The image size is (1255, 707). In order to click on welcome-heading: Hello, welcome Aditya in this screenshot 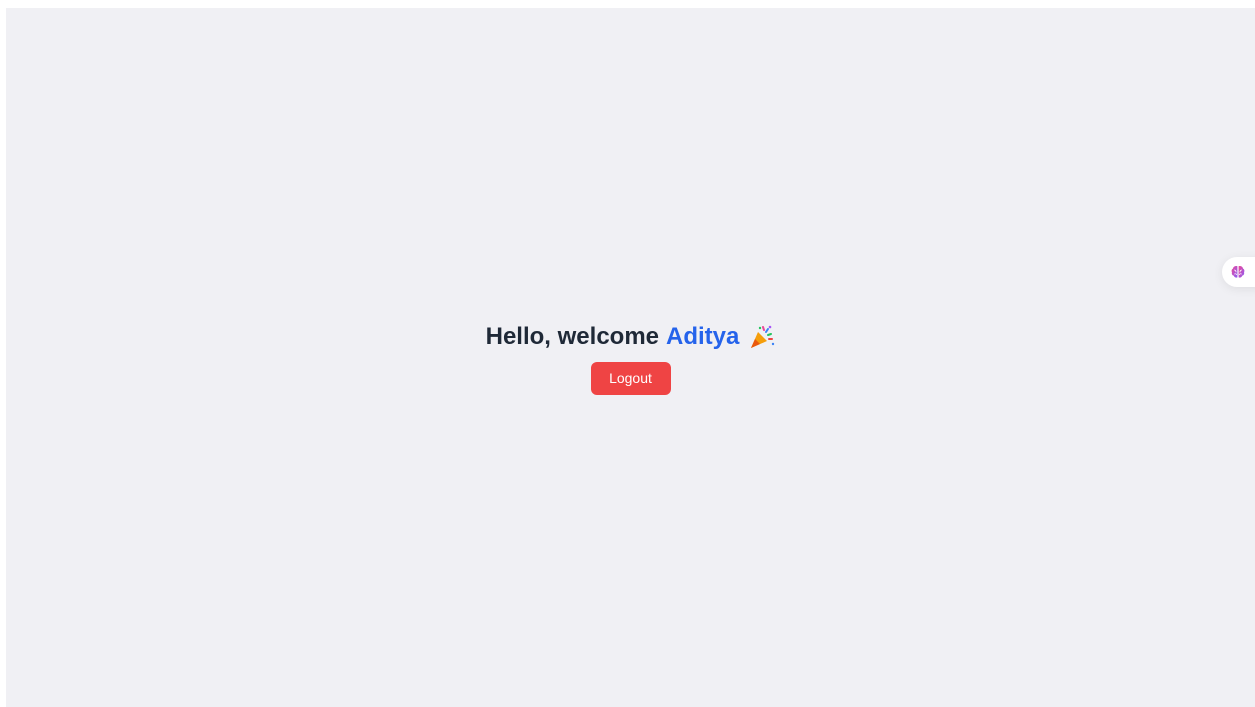, I will do `click(631, 337)`.